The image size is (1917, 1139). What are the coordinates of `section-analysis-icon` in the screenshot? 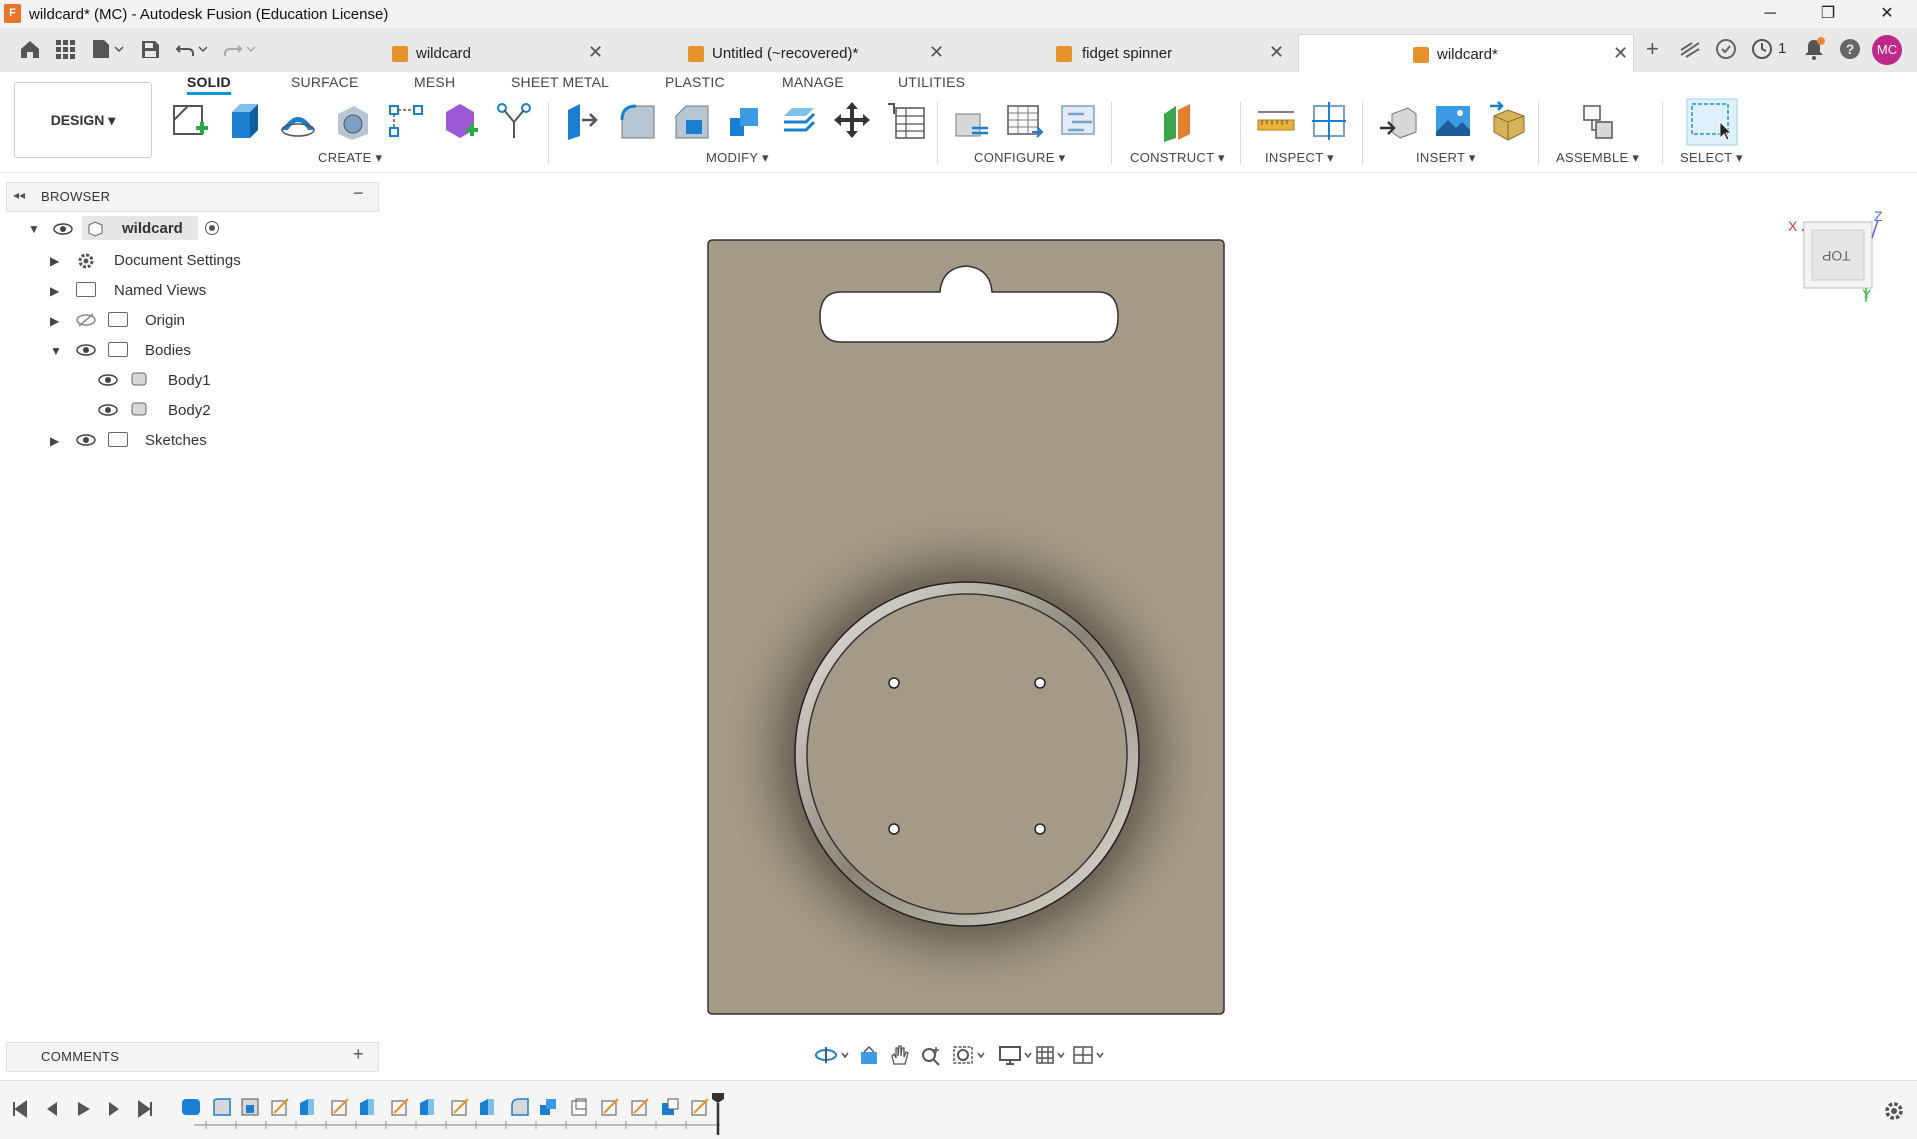 It's located at (1330, 121).